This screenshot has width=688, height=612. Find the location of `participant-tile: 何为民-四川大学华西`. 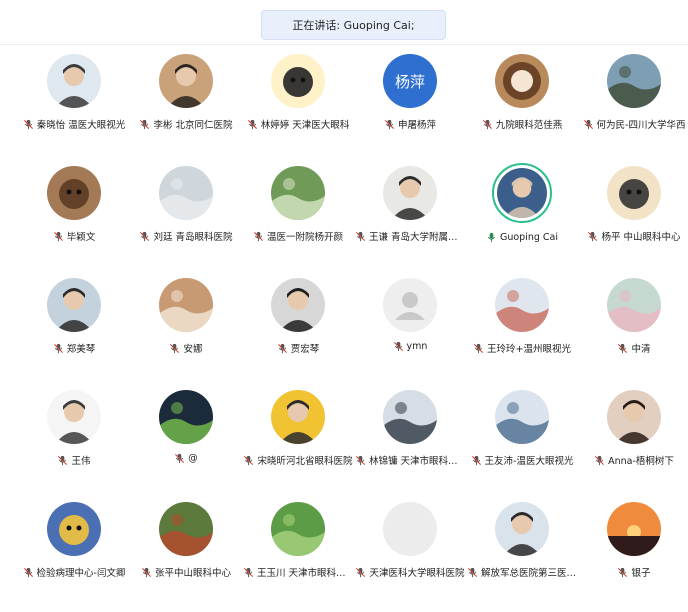

participant-tile: 何为民-四川大学华西 is located at coordinates (633, 108).